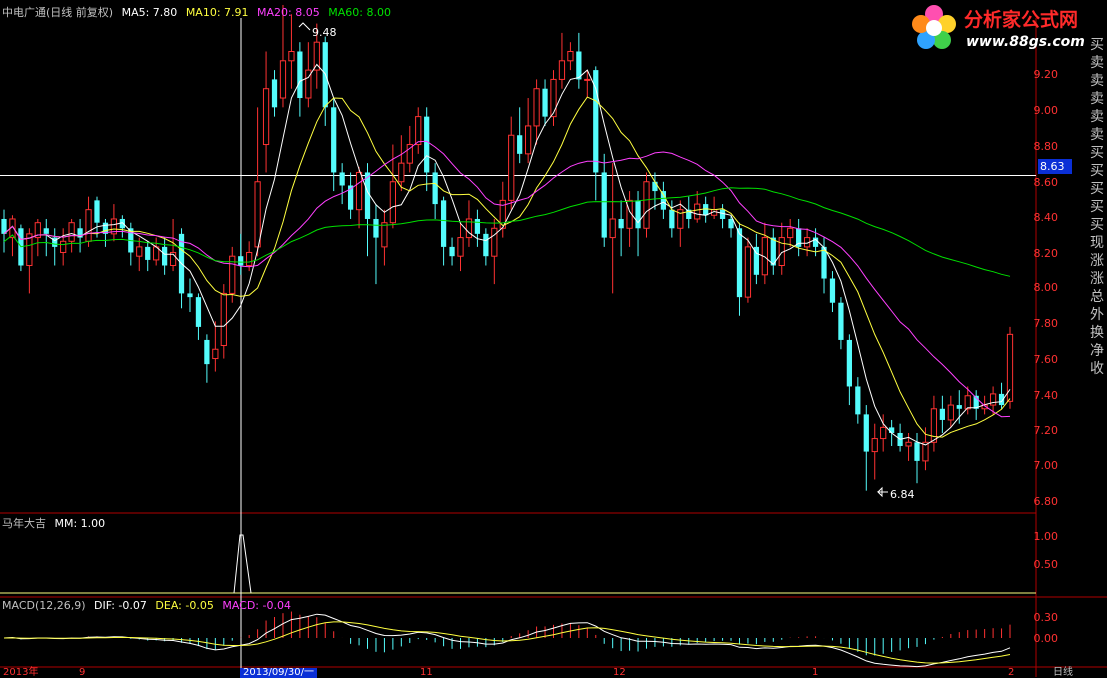 The height and width of the screenshot is (678, 1107). Describe the element at coordinates (1097, 279) in the screenshot. I see `info-label: 涨` at that location.